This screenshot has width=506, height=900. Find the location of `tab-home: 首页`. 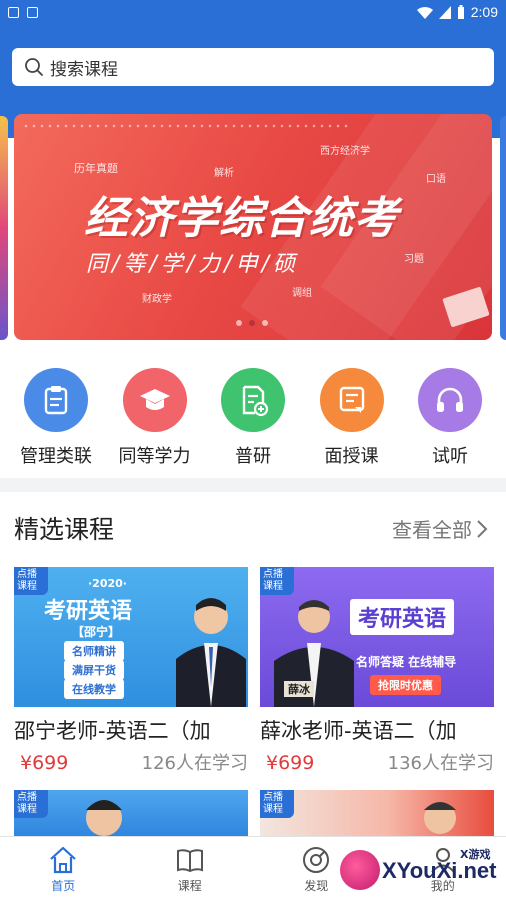

tab-home: 首页 is located at coordinates (63, 868).